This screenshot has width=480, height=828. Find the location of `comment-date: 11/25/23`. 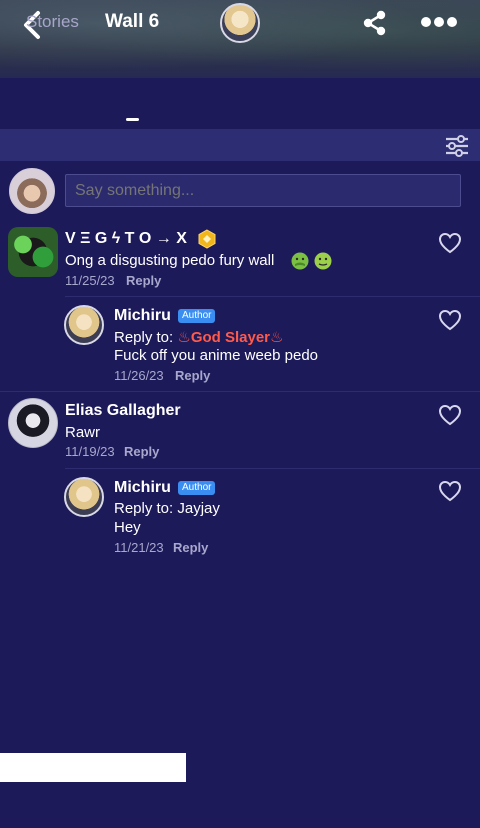

comment-date: 11/25/23 is located at coordinates (90, 280).